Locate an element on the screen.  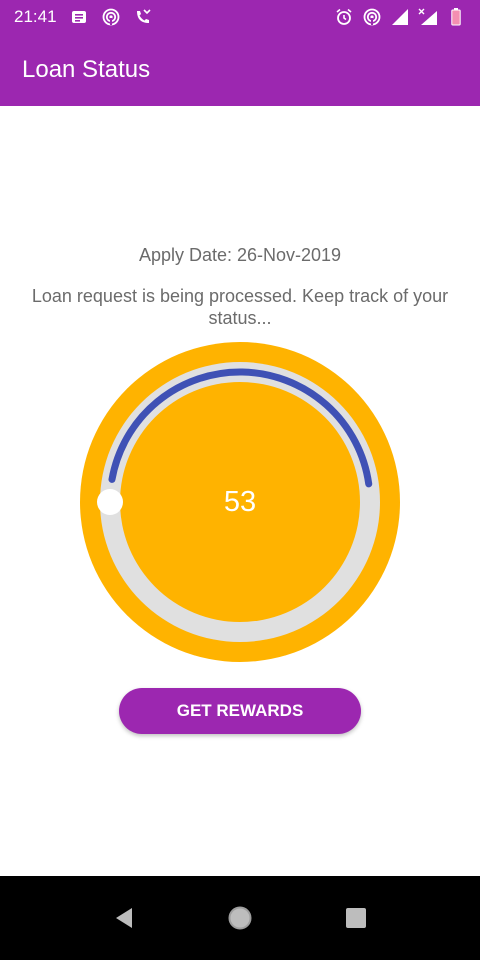
alarm-icon is located at coordinates (344, 17).